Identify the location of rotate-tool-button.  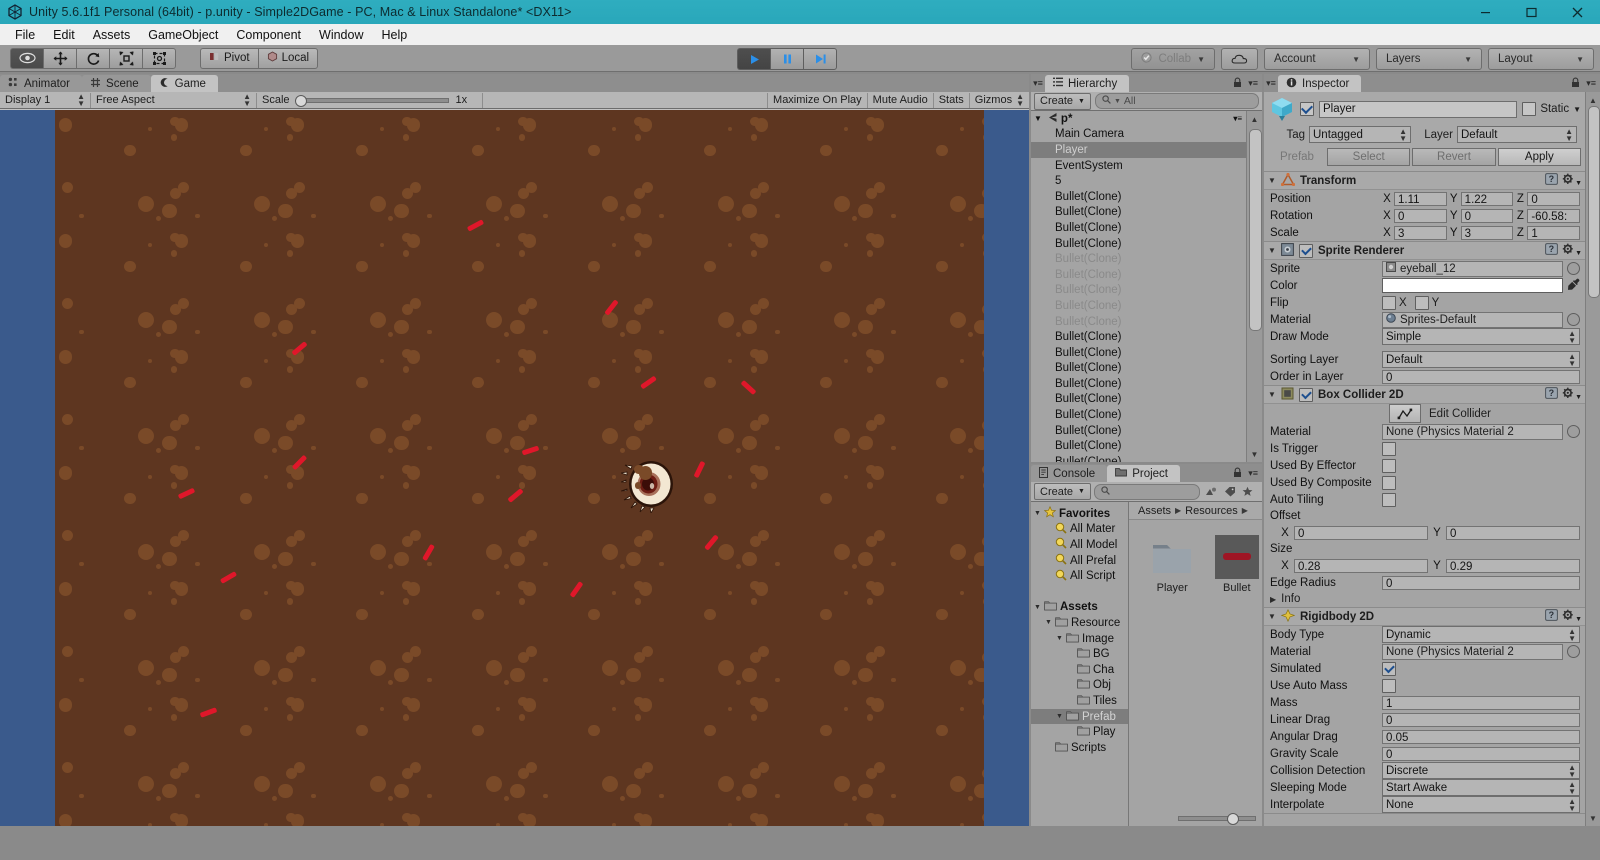
(92, 58).